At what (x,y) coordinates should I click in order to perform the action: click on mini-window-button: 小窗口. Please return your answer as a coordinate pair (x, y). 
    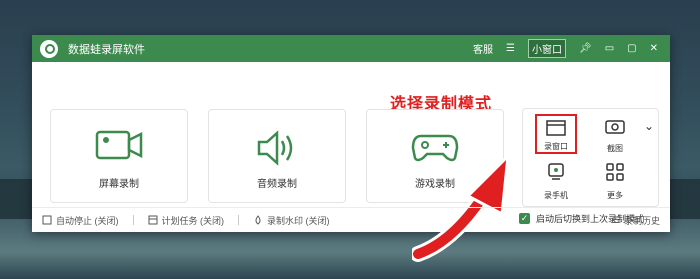
    Looking at the image, I should click on (547, 48).